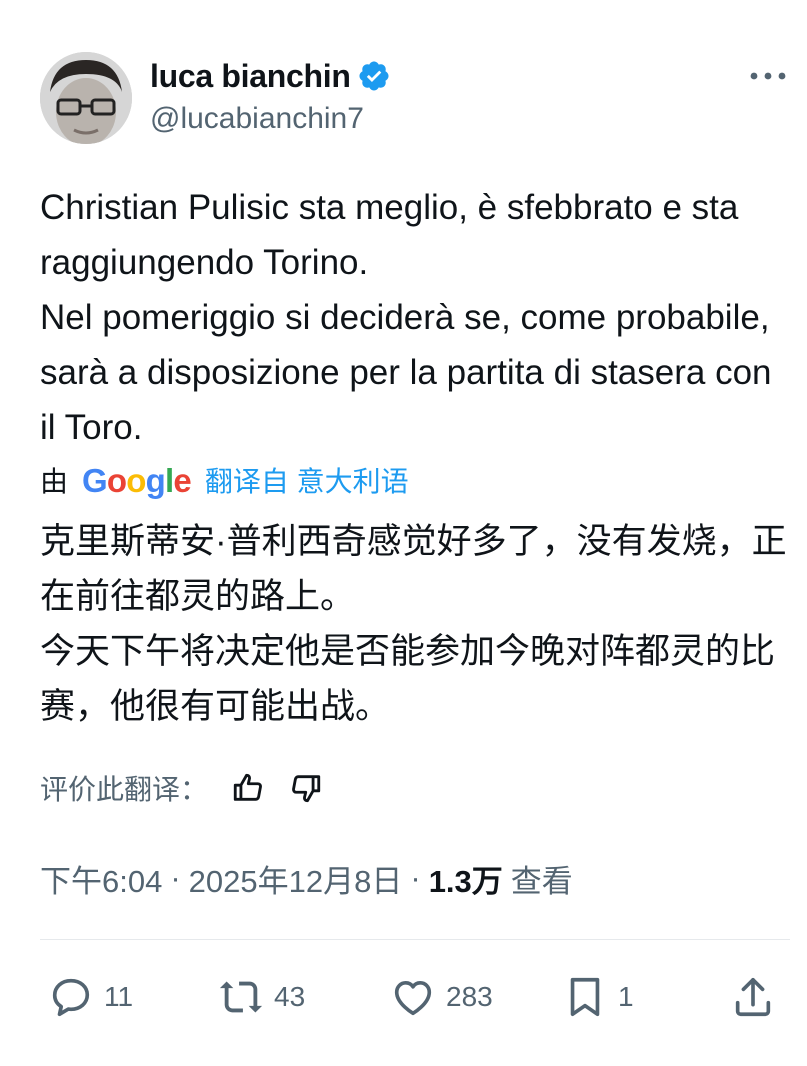 This screenshot has width=807, height=1066. I want to click on translated-text-line: 克里斯蒂安·普利西奇感觉好多了，没有发烧，正在前往都灵的路上。, so click(413, 569).